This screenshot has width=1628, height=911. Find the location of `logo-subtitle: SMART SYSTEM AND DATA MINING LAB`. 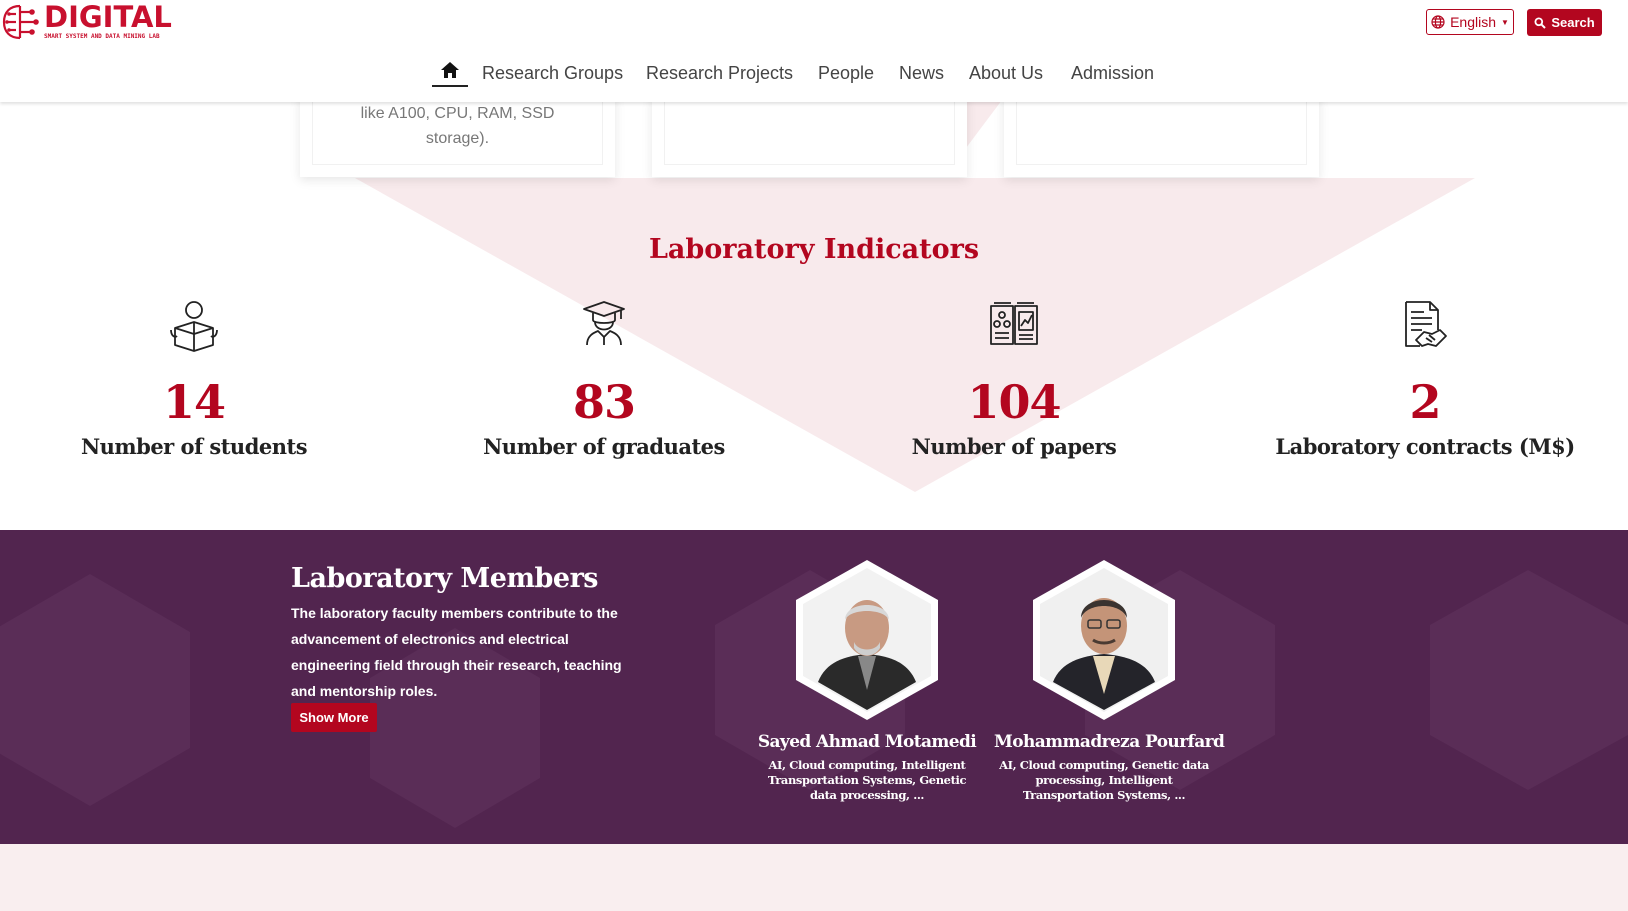

logo-subtitle: SMART SYSTEM AND DATA MINING LAB is located at coordinates (102, 36).